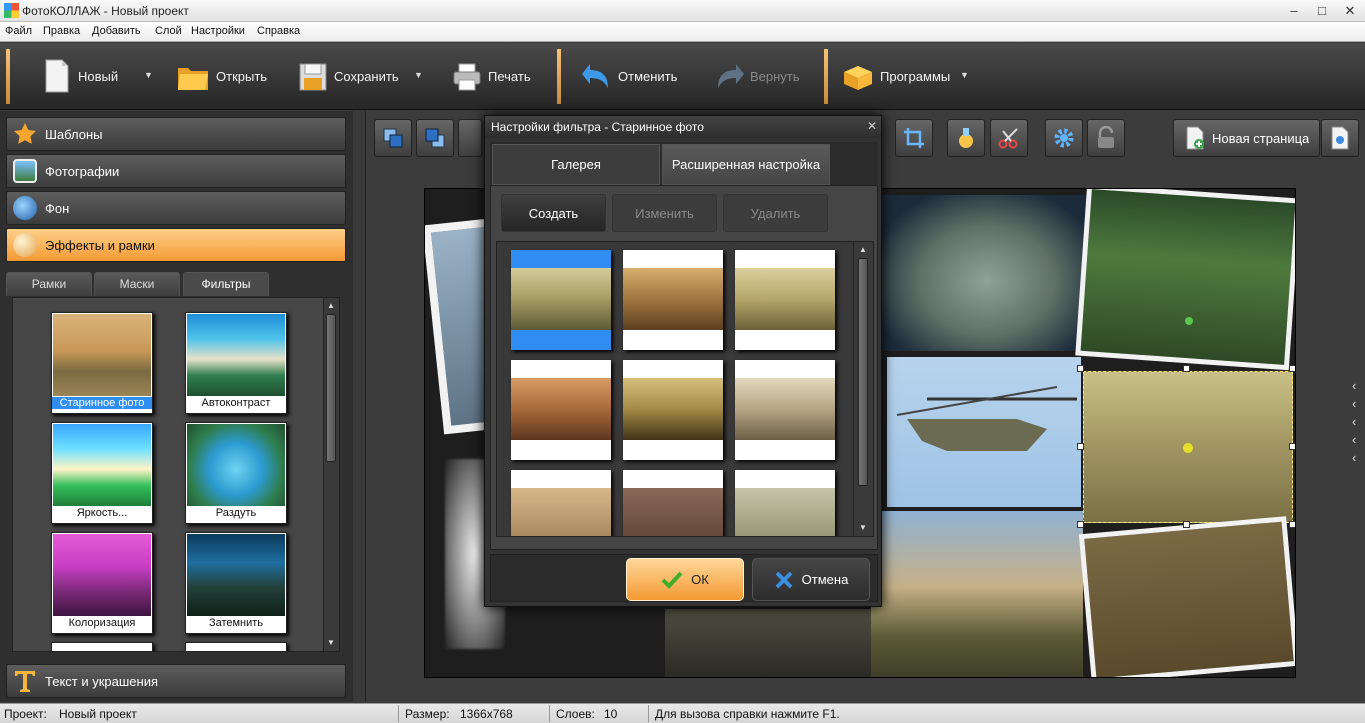  Describe the element at coordinates (226, 284) in the screenshot. I see `tab-filters: Фильтры` at that location.